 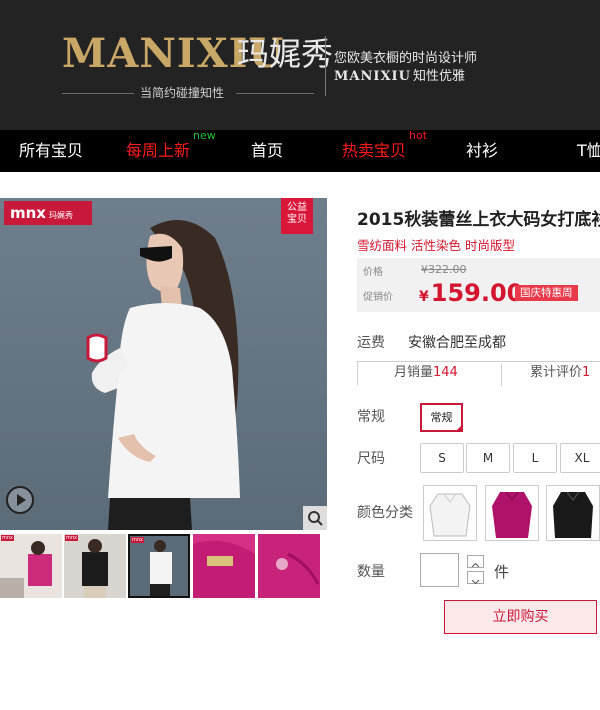 I want to click on play-icon, so click(x=21, y=500).